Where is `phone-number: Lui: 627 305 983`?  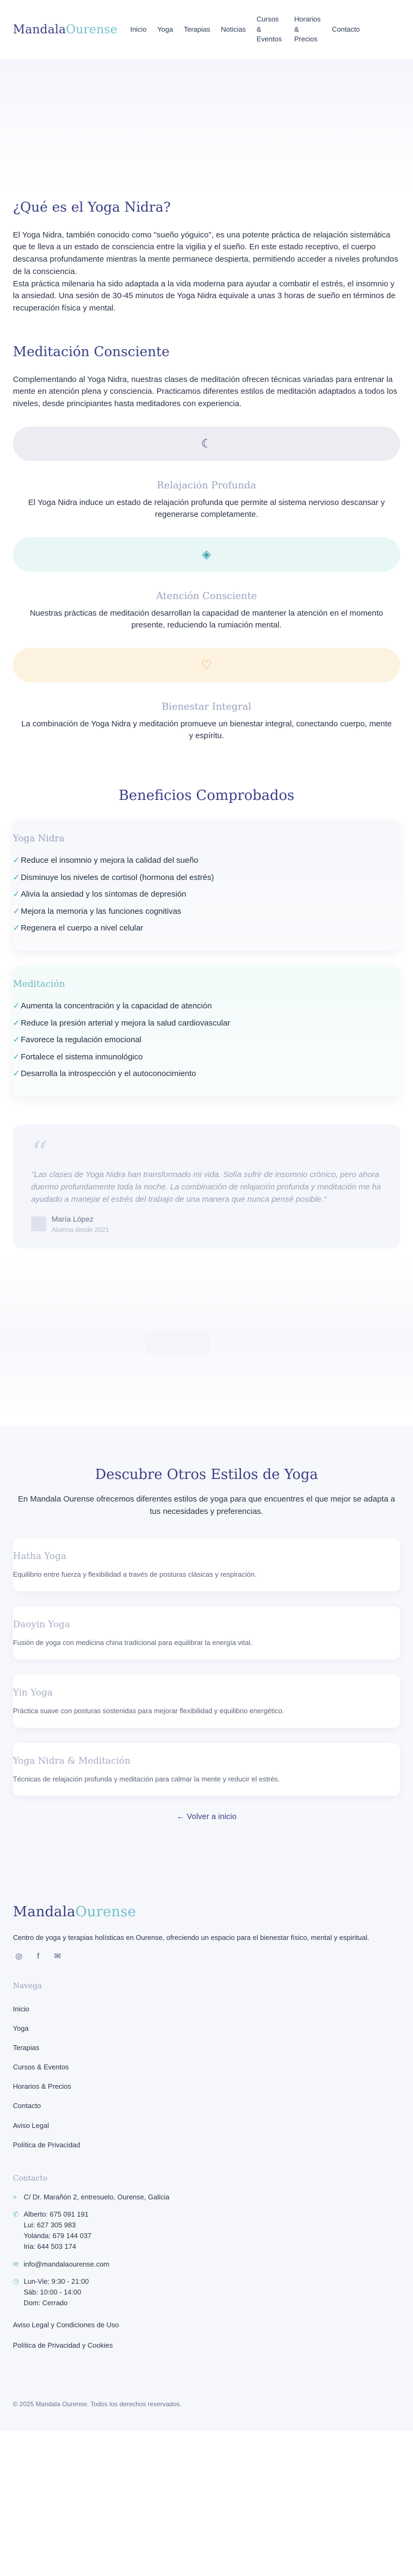 phone-number: Lui: 627 305 983 is located at coordinates (57, 2226).